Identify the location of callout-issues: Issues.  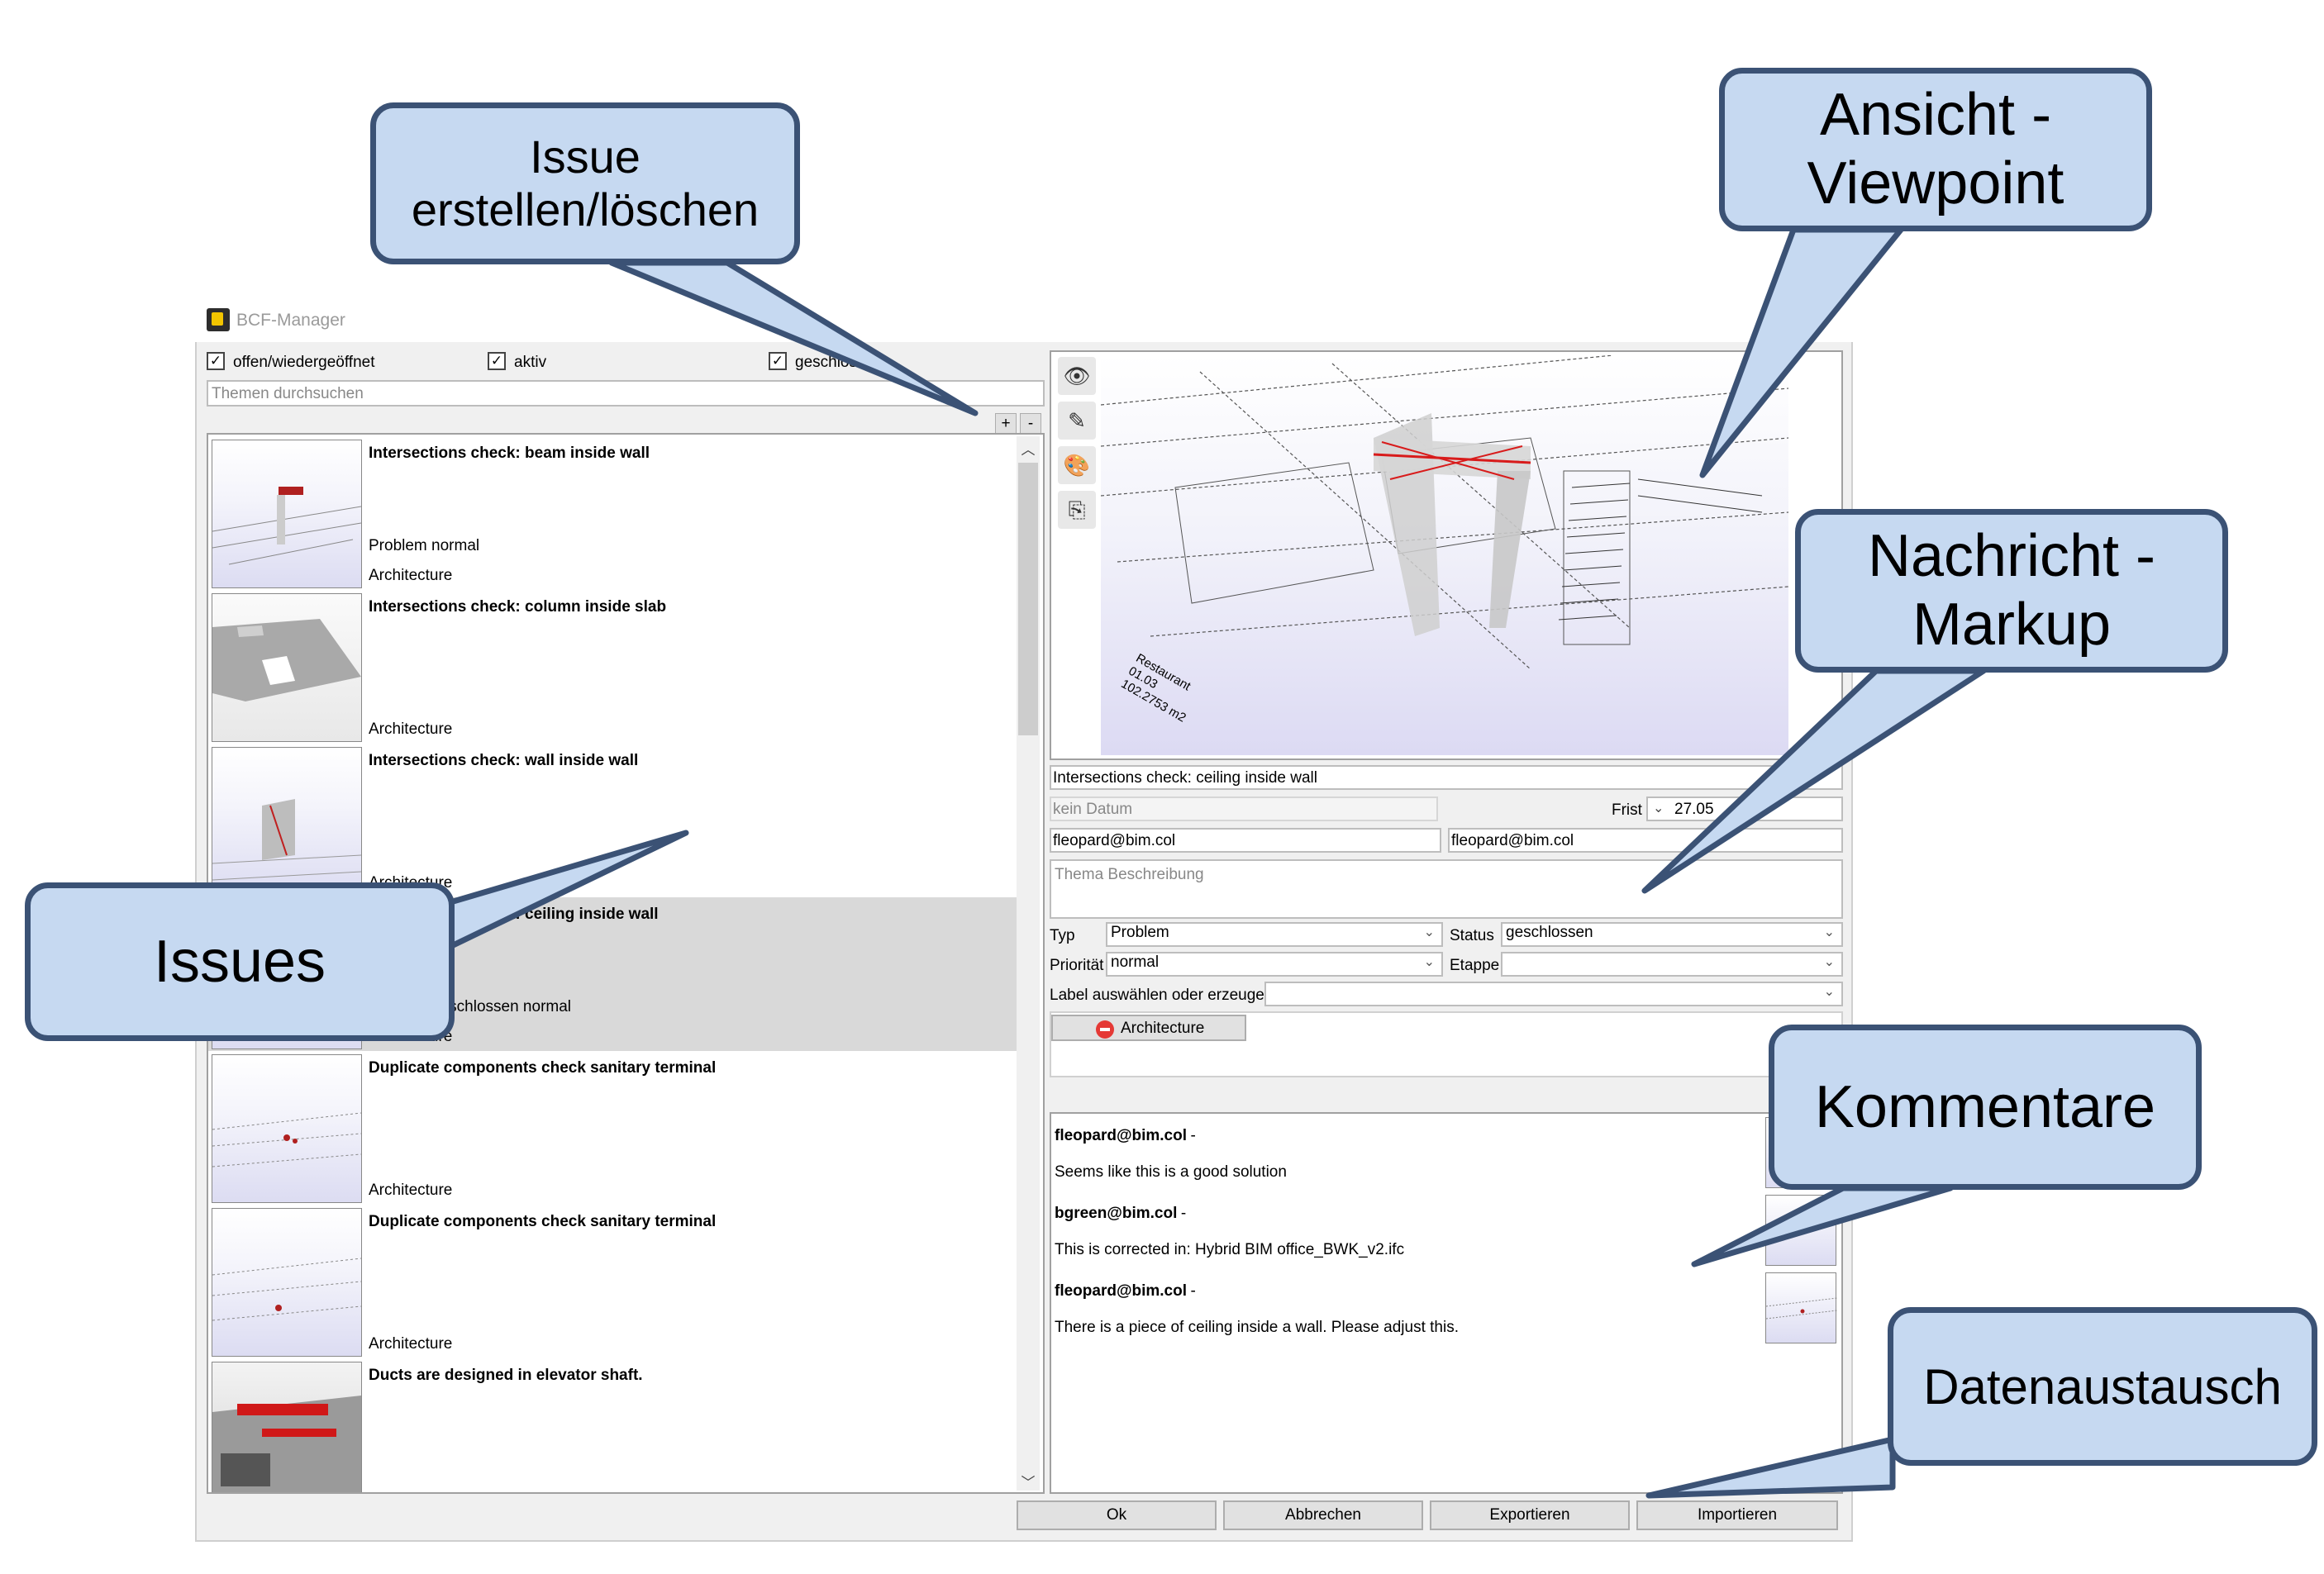
(240, 961).